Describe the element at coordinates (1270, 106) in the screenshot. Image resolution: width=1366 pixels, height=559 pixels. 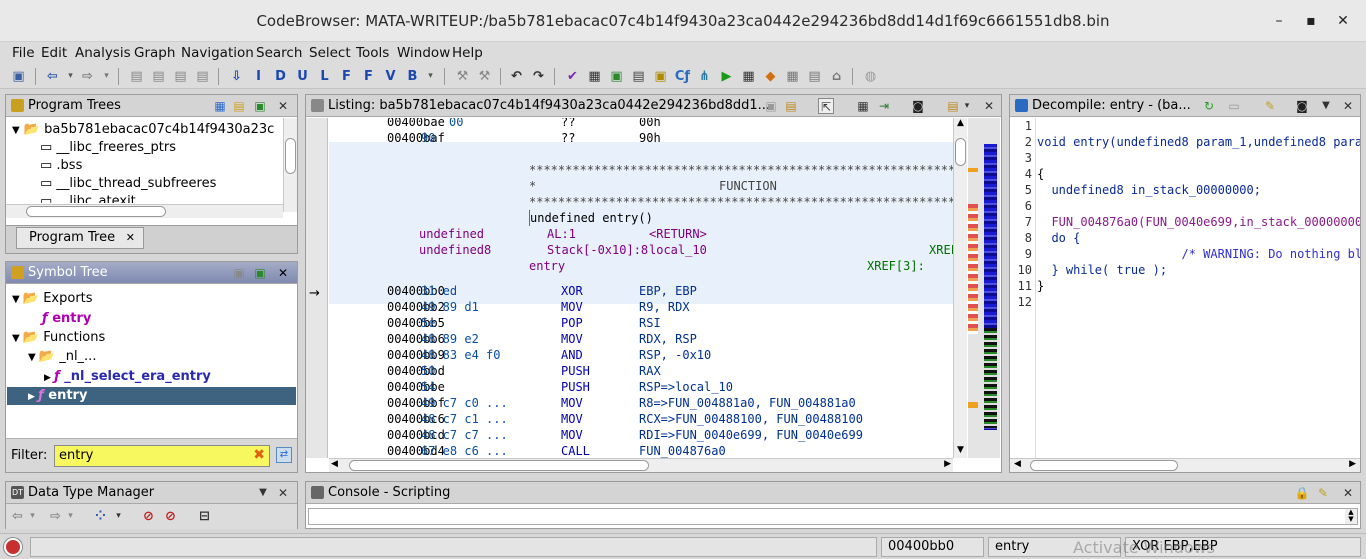
I see `edit-signature-icon: ✎` at that location.